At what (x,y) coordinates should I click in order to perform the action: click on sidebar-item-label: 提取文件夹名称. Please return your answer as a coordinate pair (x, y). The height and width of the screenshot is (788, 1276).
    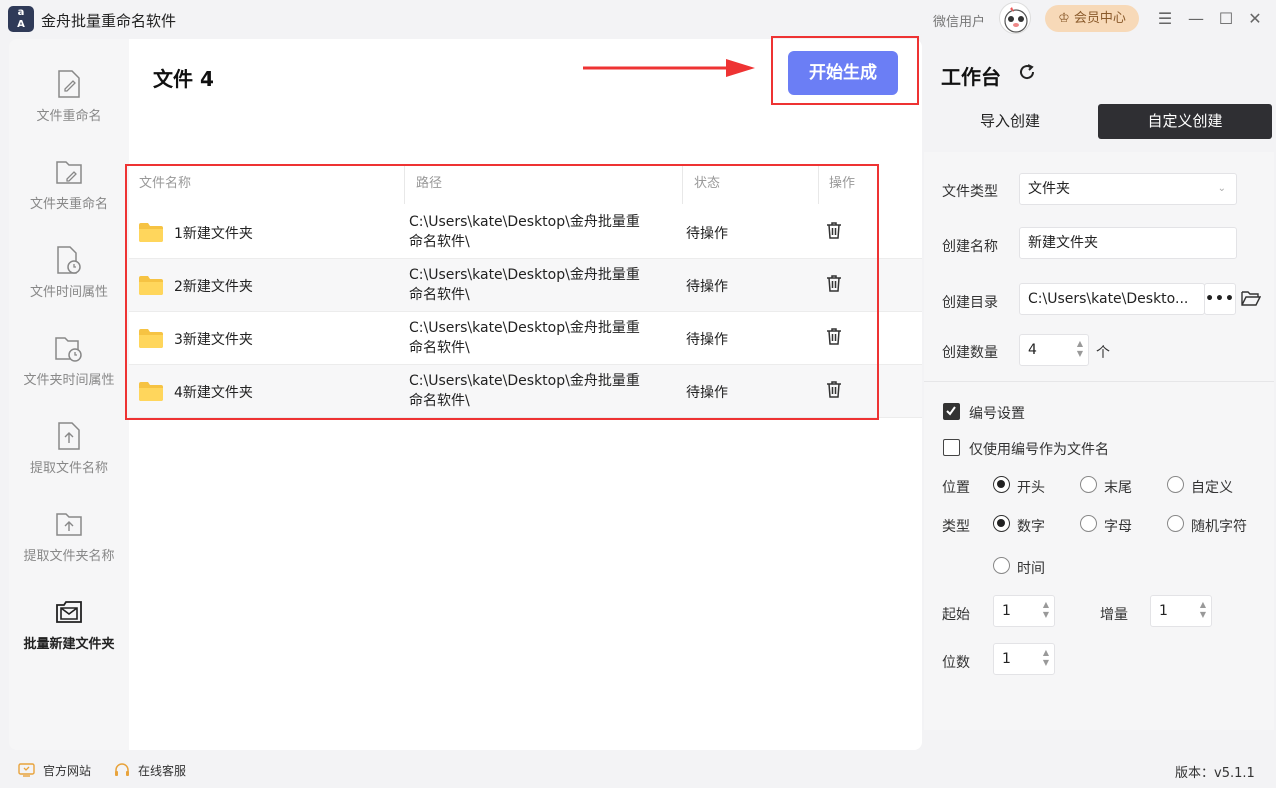
    Looking at the image, I should click on (69, 556).